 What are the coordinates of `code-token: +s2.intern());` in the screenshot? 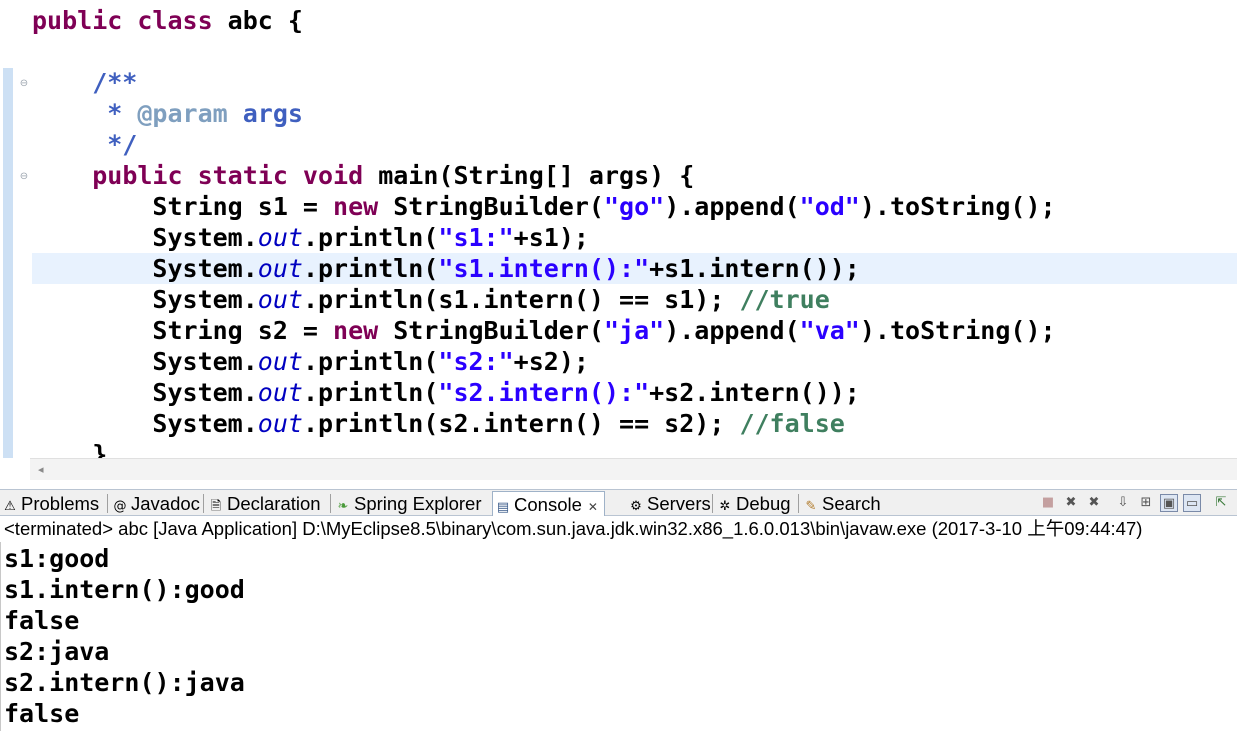 It's located at (754, 392).